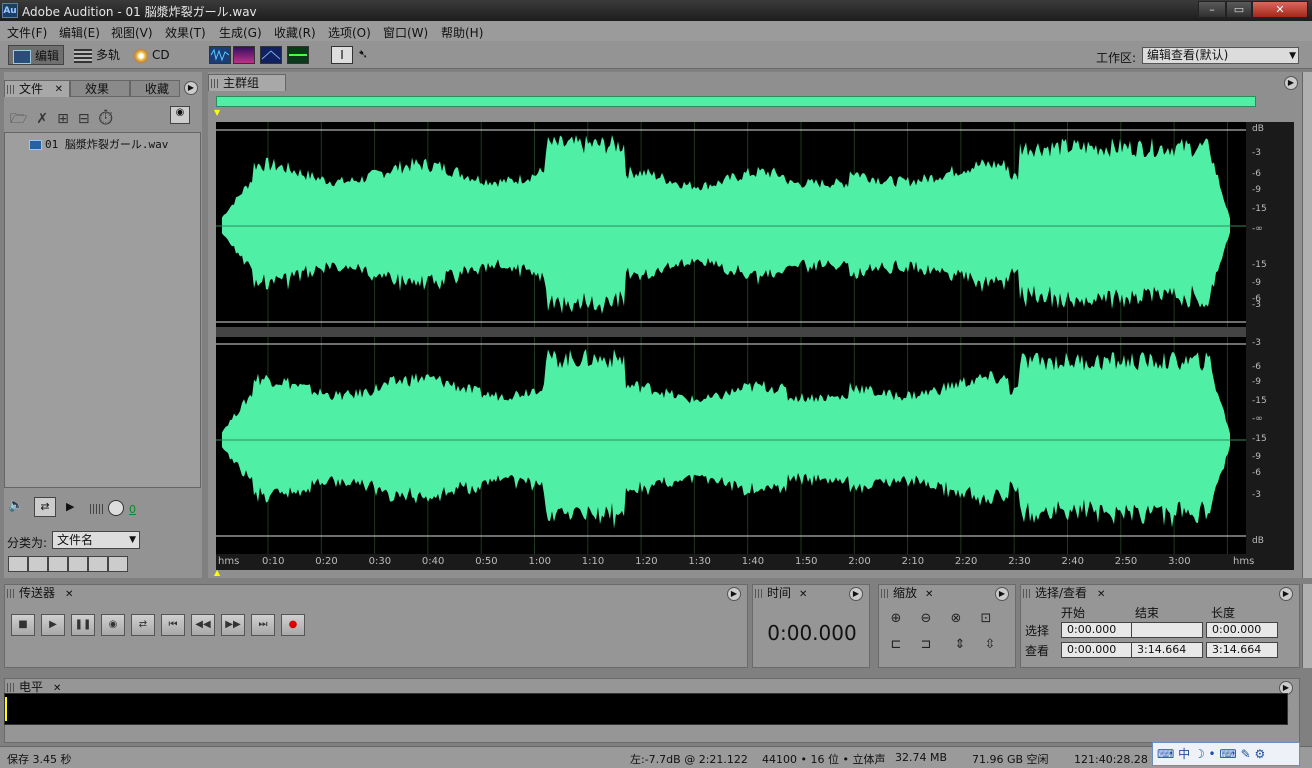 This screenshot has width=1312, height=768. What do you see at coordinates (110, 119) in the screenshot?
I see `edit-file-icon: ⏱` at bounding box center [110, 119].